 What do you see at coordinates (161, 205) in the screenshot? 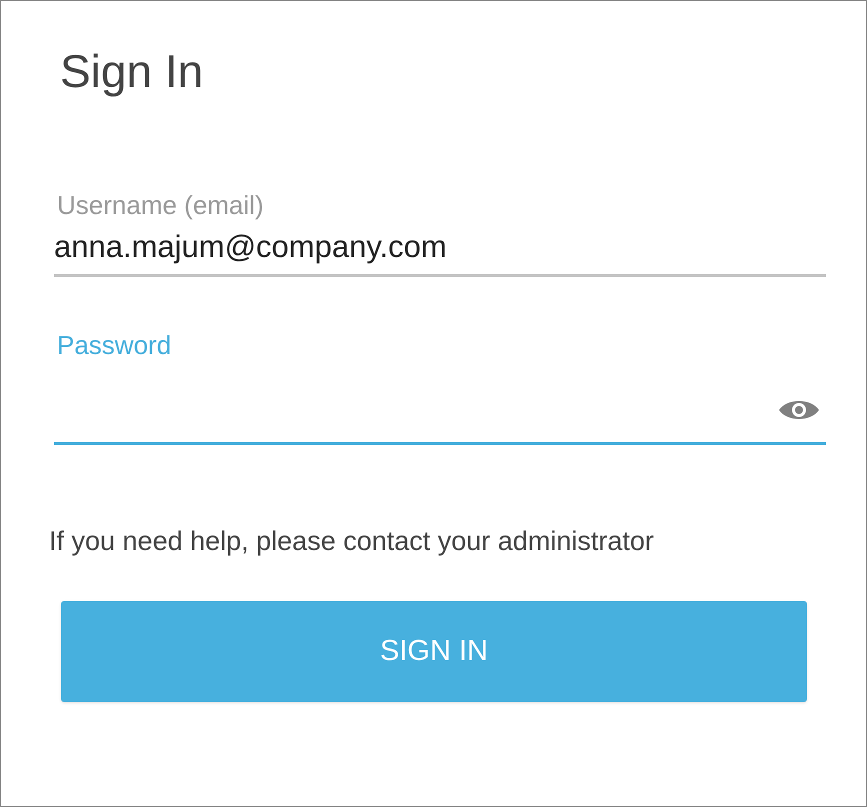
I see `field-label: Username (email)` at bounding box center [161, 205].